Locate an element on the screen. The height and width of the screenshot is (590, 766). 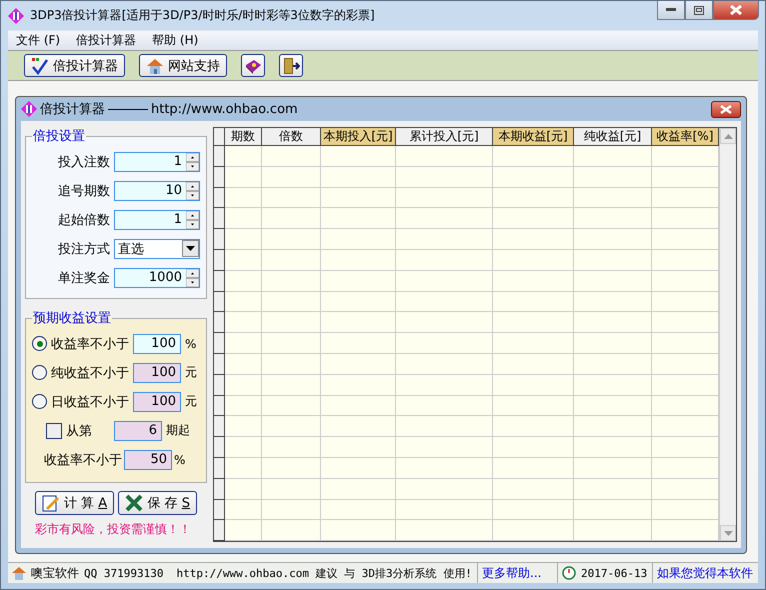
column-header: 纯收益[元] is located at coordinates (613, 137).